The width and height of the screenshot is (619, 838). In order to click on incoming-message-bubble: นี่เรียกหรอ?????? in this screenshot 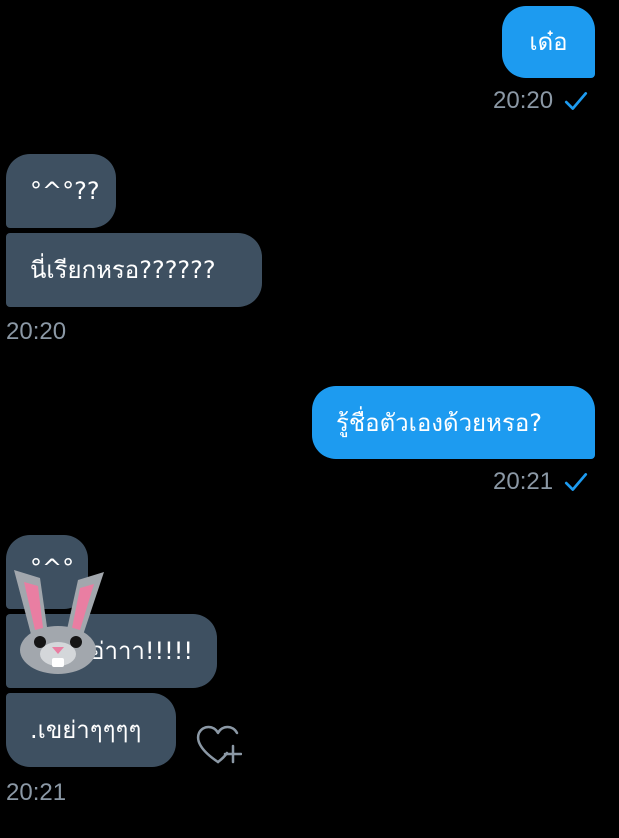, I will do `click(134, 270)`.